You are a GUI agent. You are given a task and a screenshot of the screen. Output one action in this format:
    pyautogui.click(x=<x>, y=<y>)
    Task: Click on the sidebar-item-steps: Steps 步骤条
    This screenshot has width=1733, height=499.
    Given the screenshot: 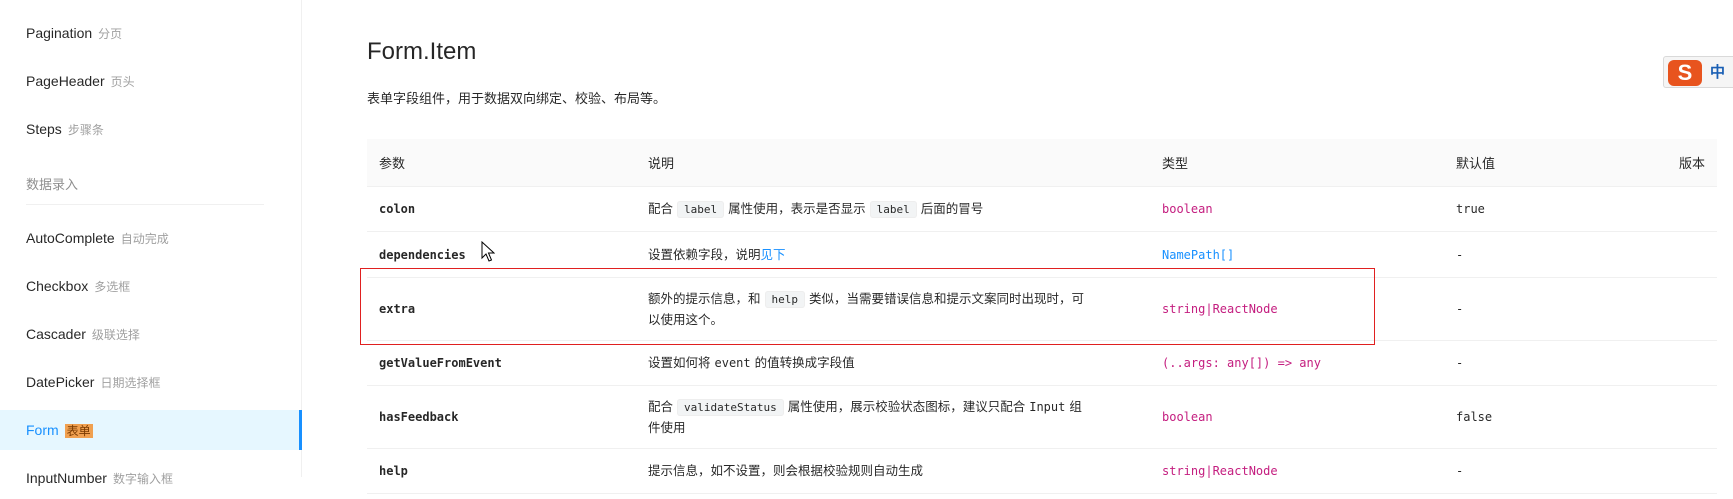 What is the action you would take?
    pyautogui.click(x=150, y=129)
    